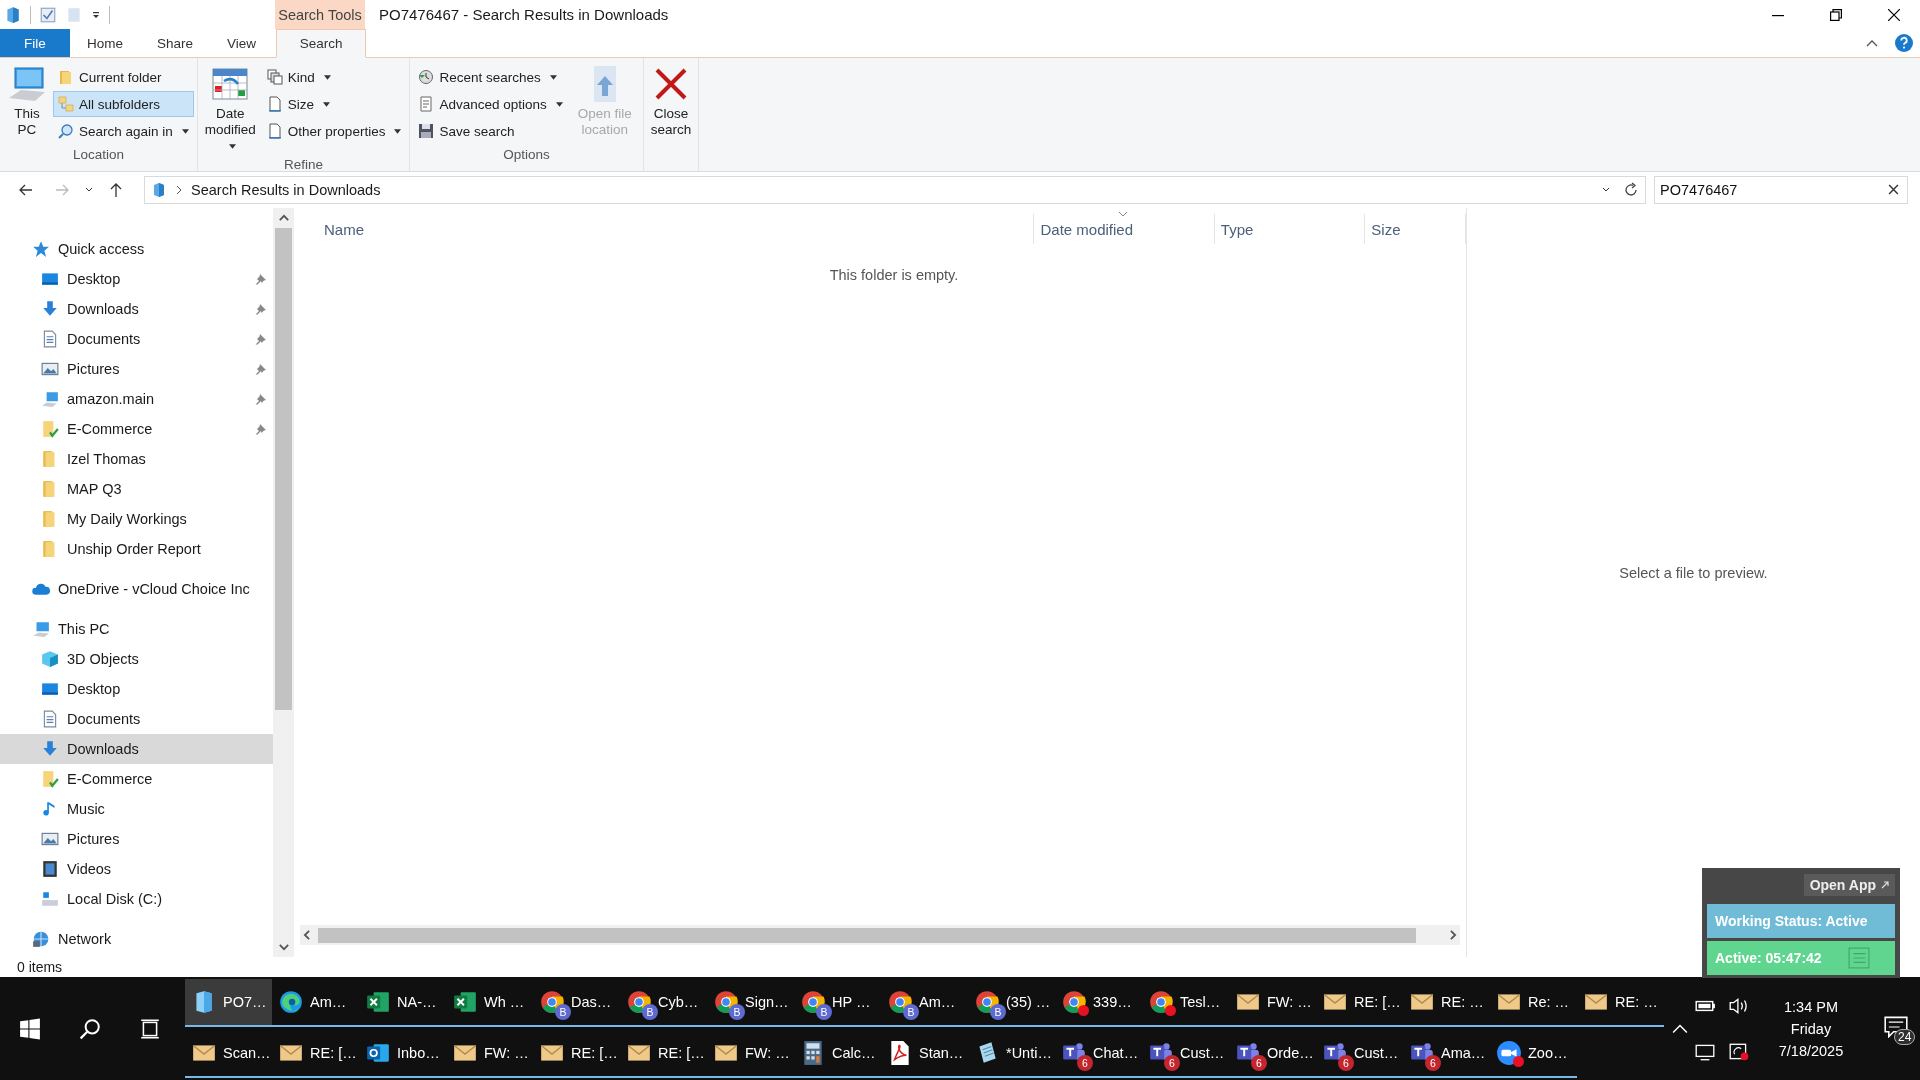  I want to click on clock-date: 7/18/2025, so click(1811, 1050).